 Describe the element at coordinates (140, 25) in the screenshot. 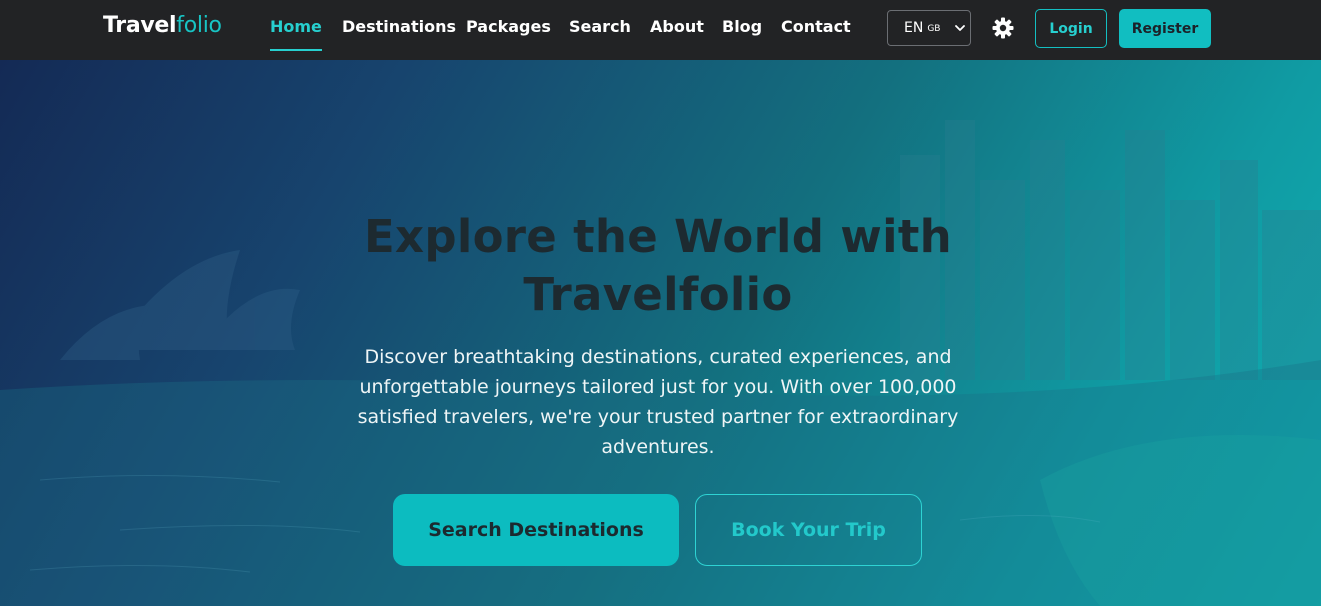

I see `brand-name-main: Travel` at that location.